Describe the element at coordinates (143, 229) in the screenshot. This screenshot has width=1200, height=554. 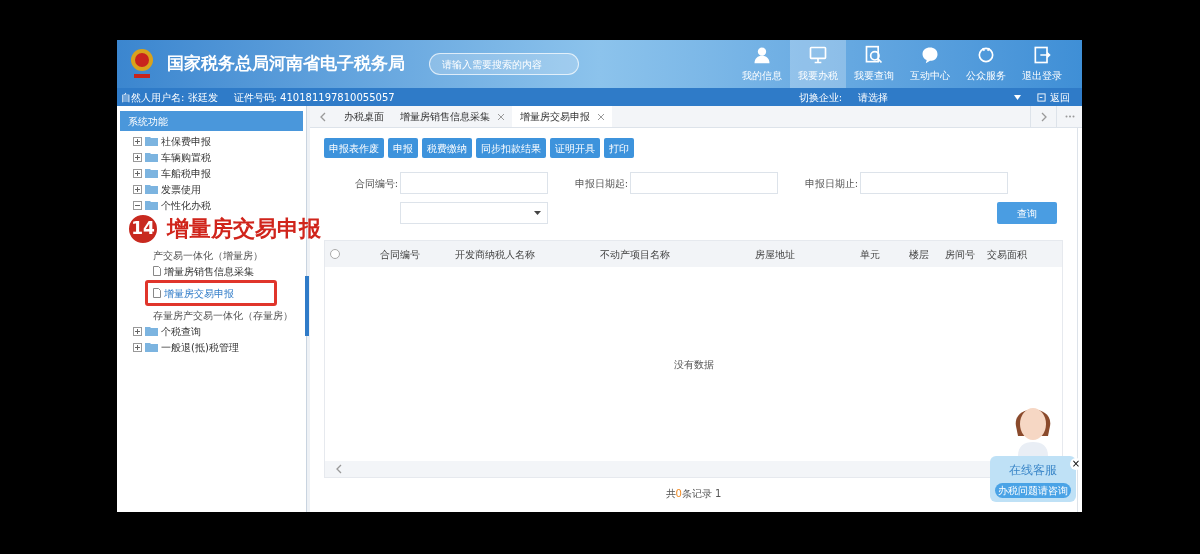
I see `step-badge: 14` at that location.